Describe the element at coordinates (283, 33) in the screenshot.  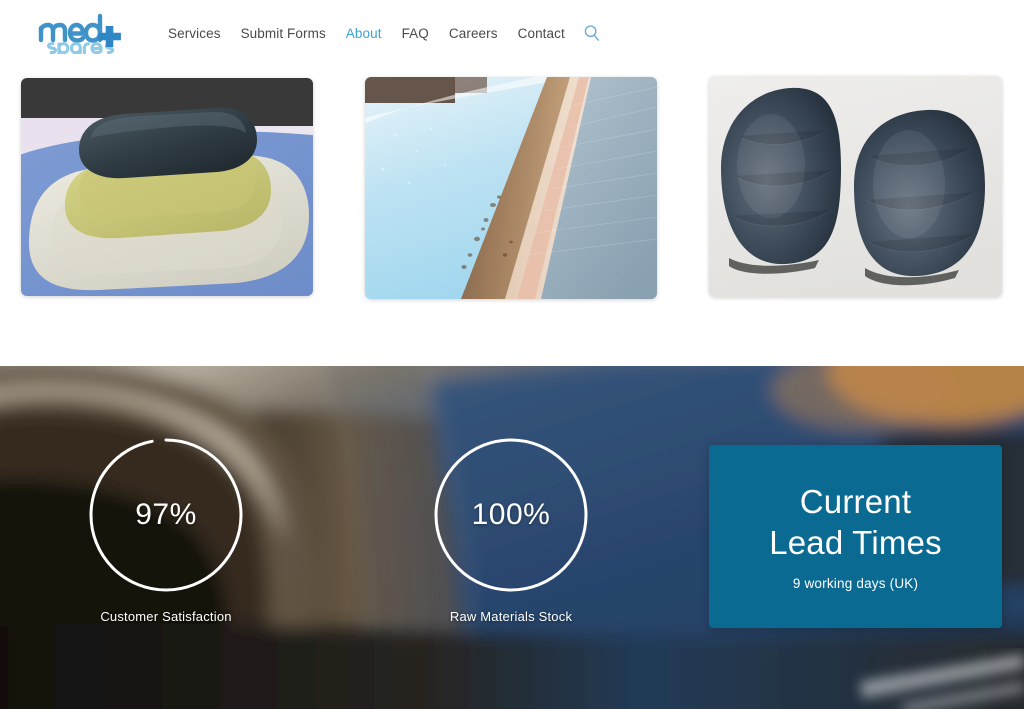
I see `nav-item-submit-forms: Submit Forms` at that location.